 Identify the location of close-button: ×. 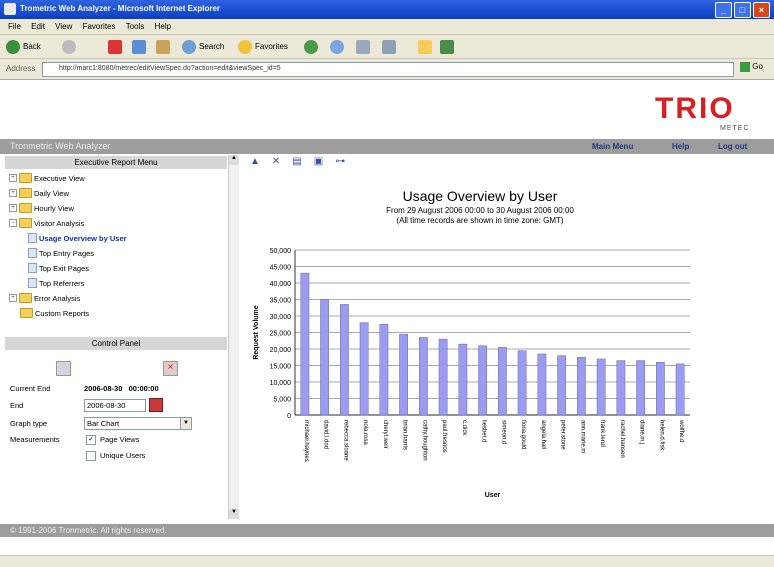
(761, 10).